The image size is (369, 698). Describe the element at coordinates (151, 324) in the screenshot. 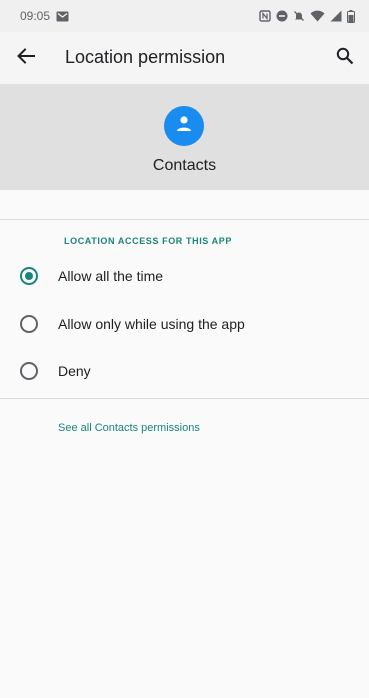

I see `option-label: Allow only while using the app` at that location.